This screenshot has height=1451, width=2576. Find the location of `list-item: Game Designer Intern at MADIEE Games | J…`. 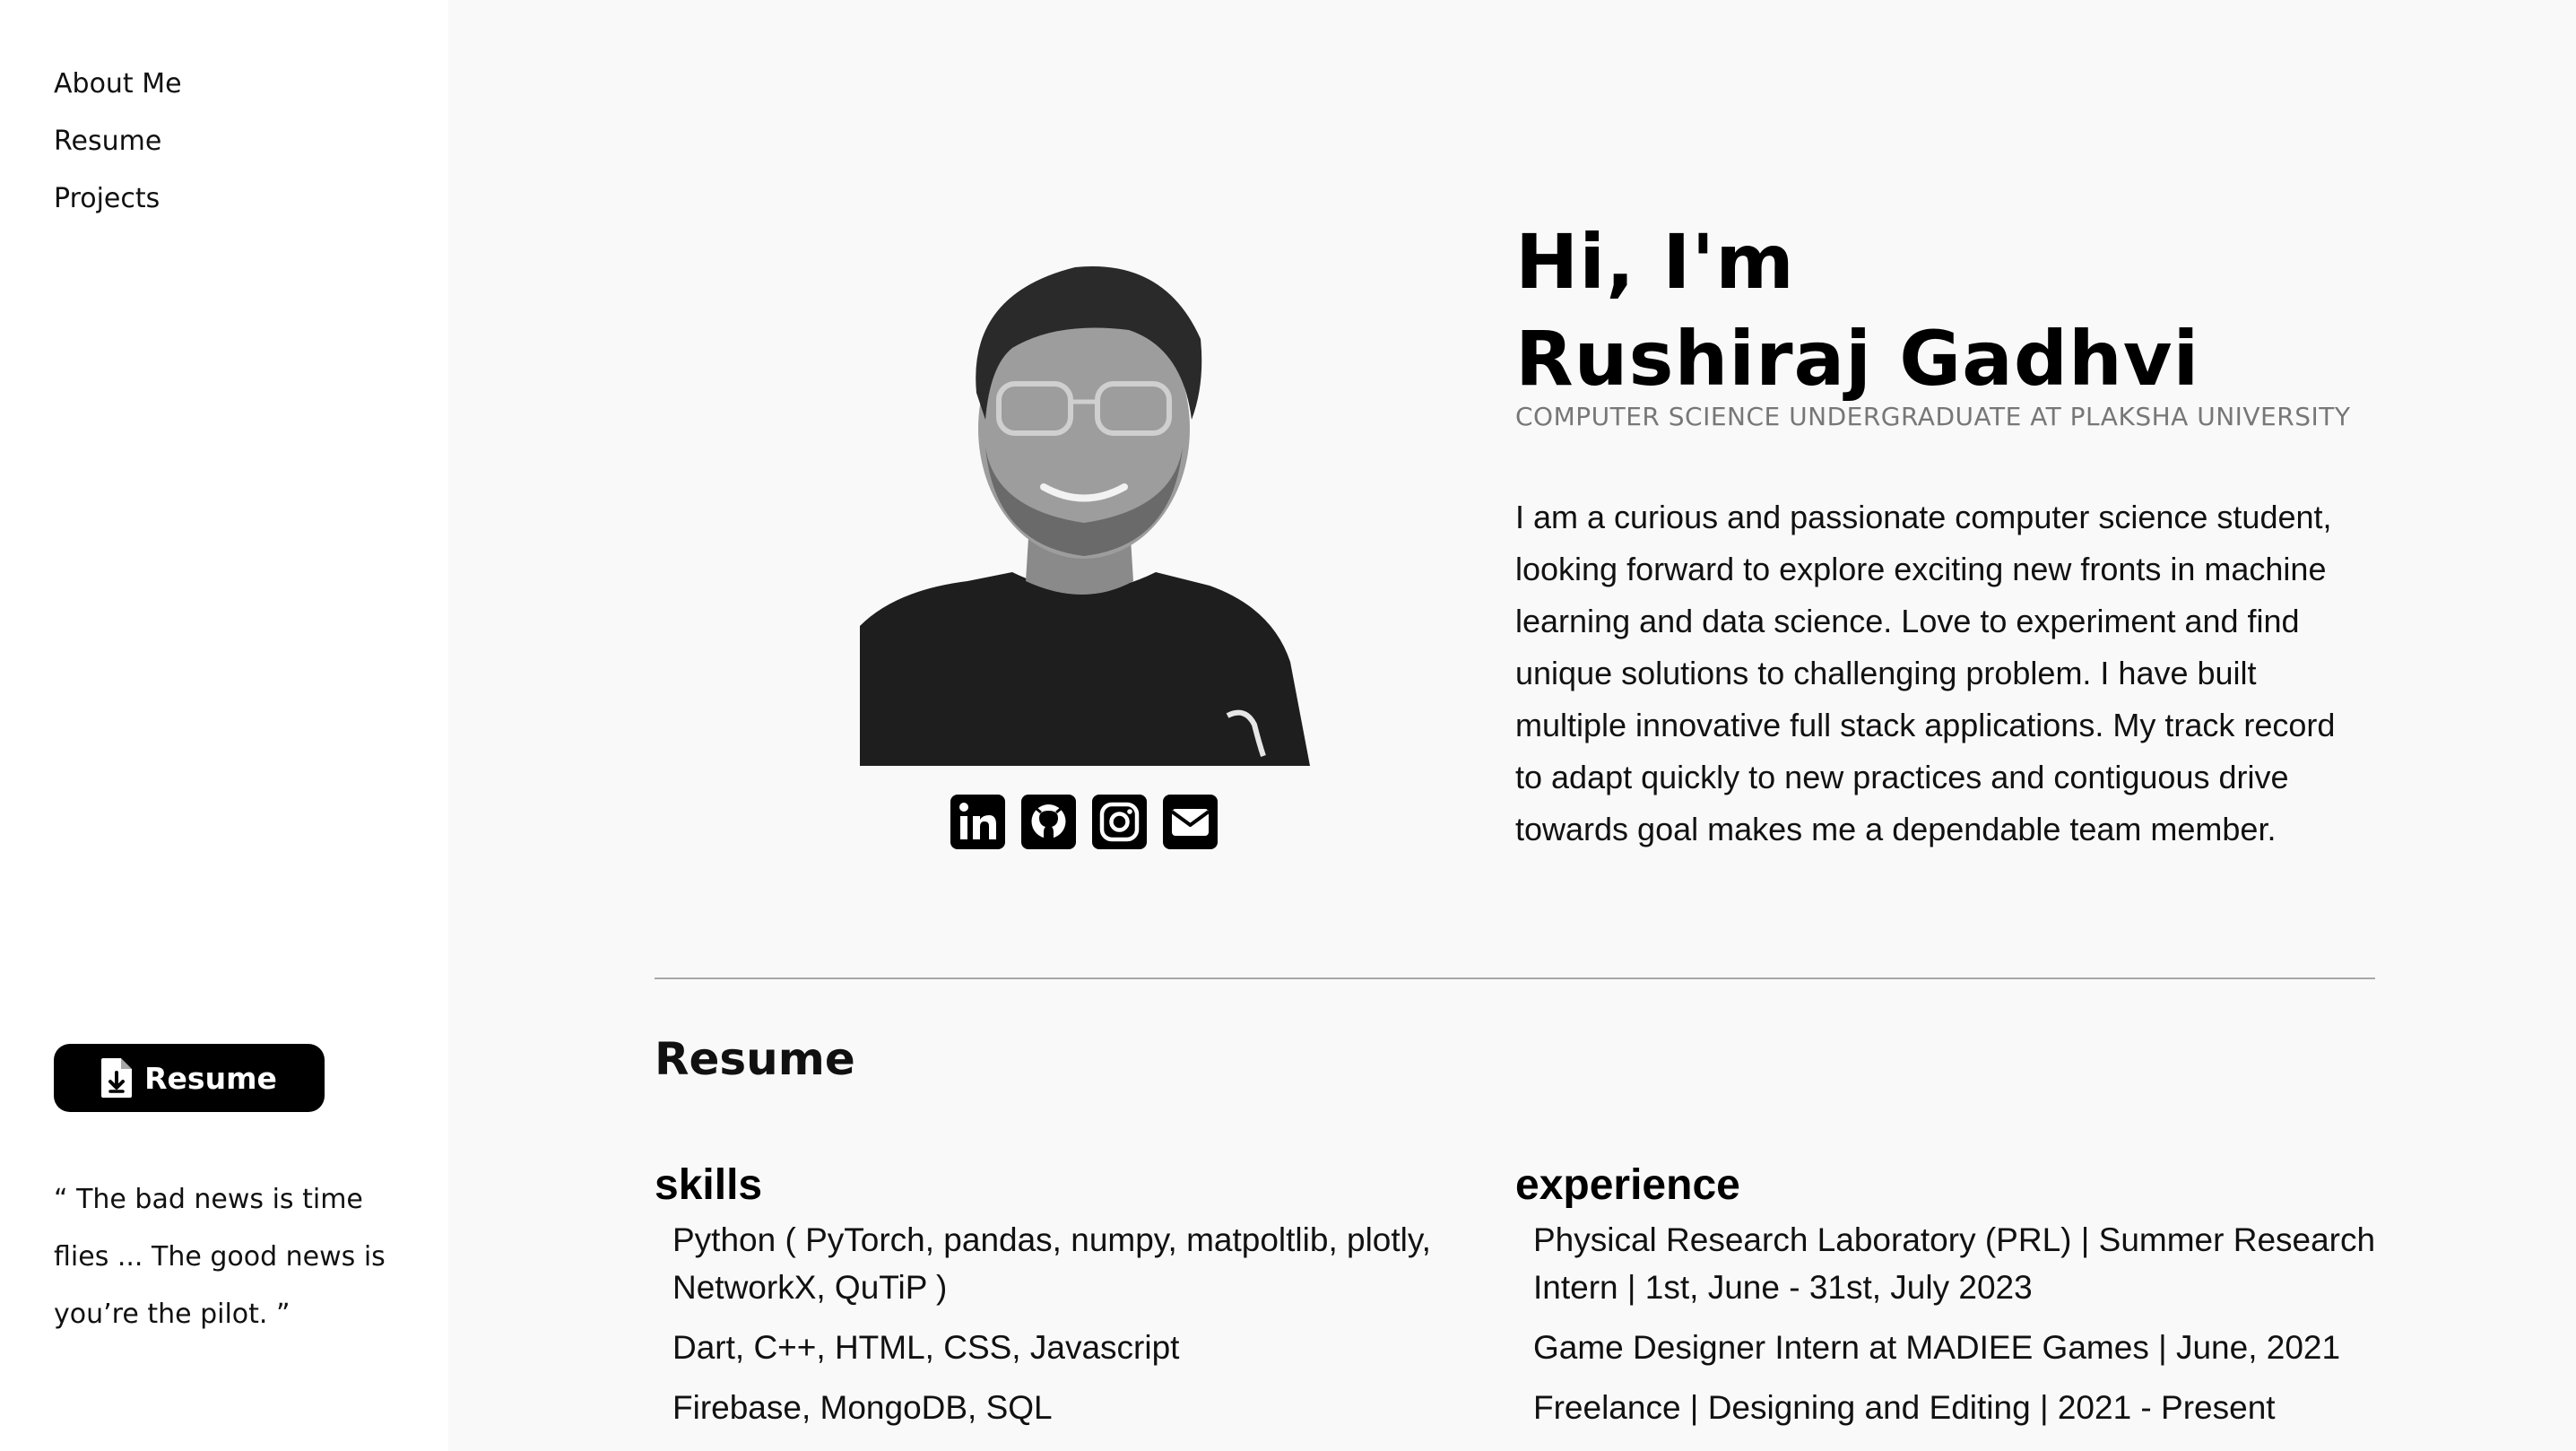

list-item: Game Designer Intern at MADIEE Games | J… is located at coordinates (1937, 1347).